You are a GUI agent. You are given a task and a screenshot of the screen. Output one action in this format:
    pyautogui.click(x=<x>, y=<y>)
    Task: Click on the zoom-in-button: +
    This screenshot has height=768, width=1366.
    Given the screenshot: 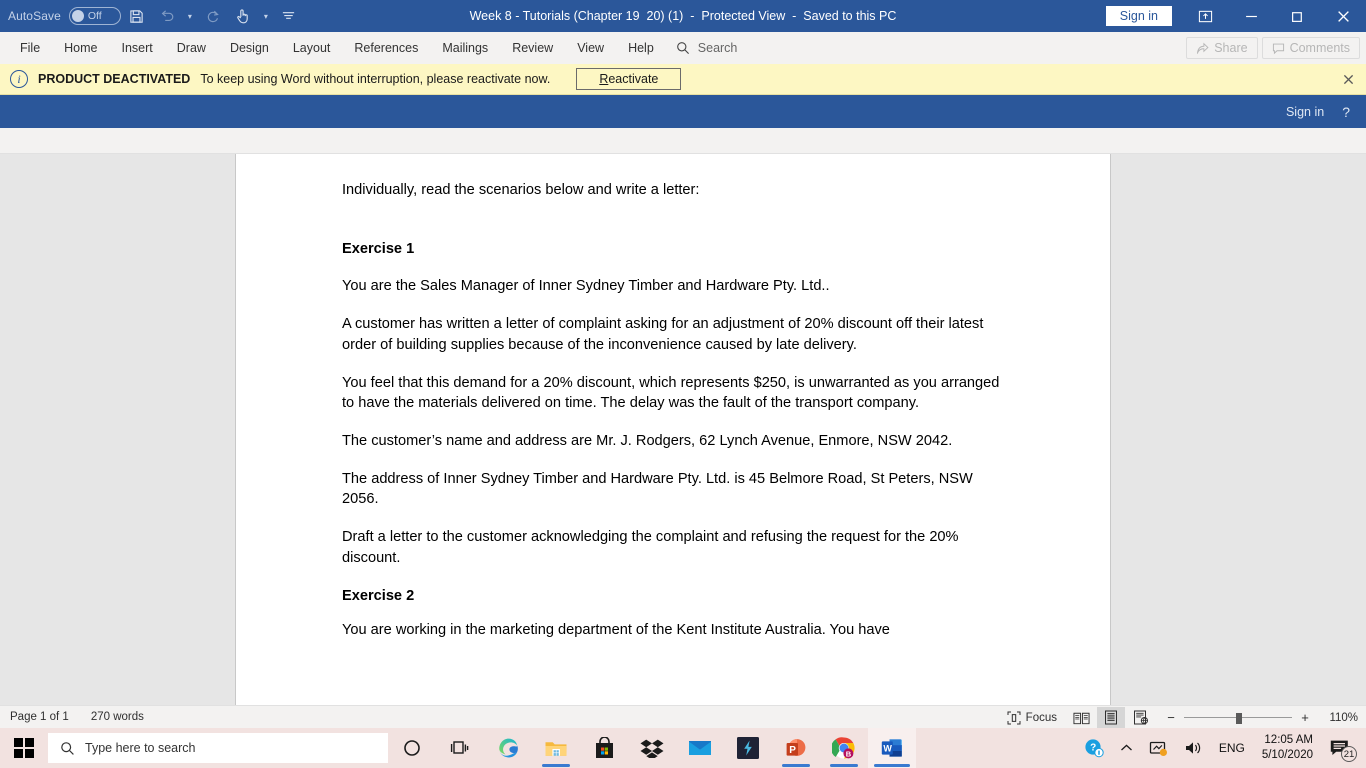 What is the action you would take?
    pyautogui.click(x=1305, y=717)
    